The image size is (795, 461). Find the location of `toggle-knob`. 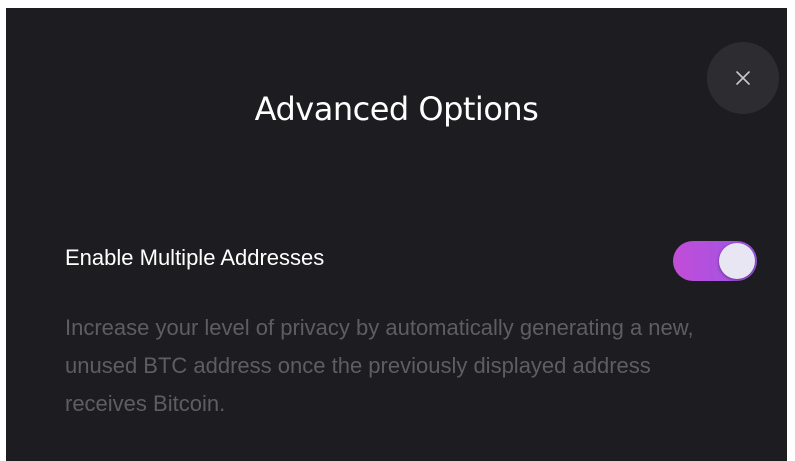

toggle-knob is located at coordinates (737, 261).